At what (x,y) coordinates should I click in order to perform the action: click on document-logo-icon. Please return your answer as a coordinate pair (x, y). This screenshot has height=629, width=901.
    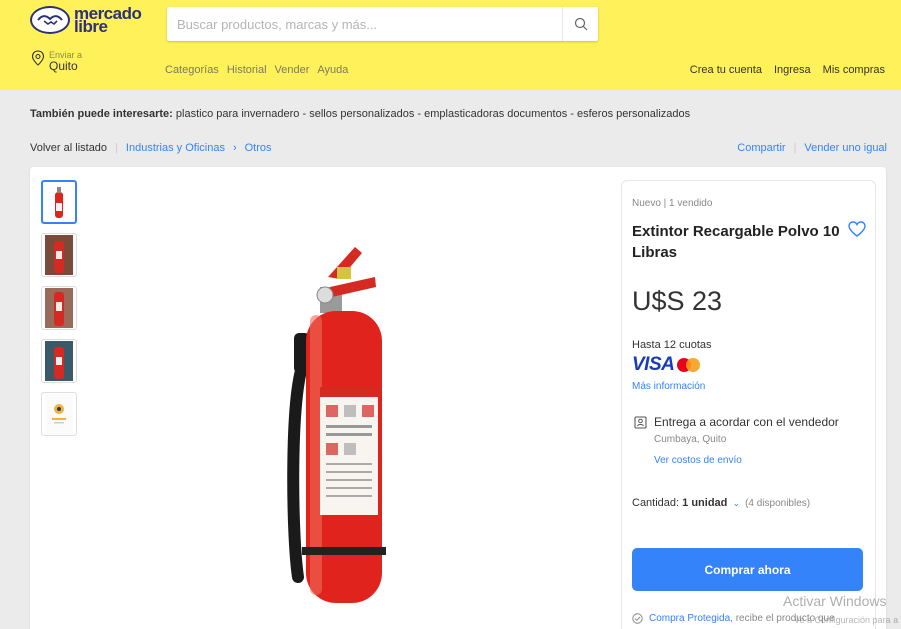
    Looking at the image, I should click on (59, 414).